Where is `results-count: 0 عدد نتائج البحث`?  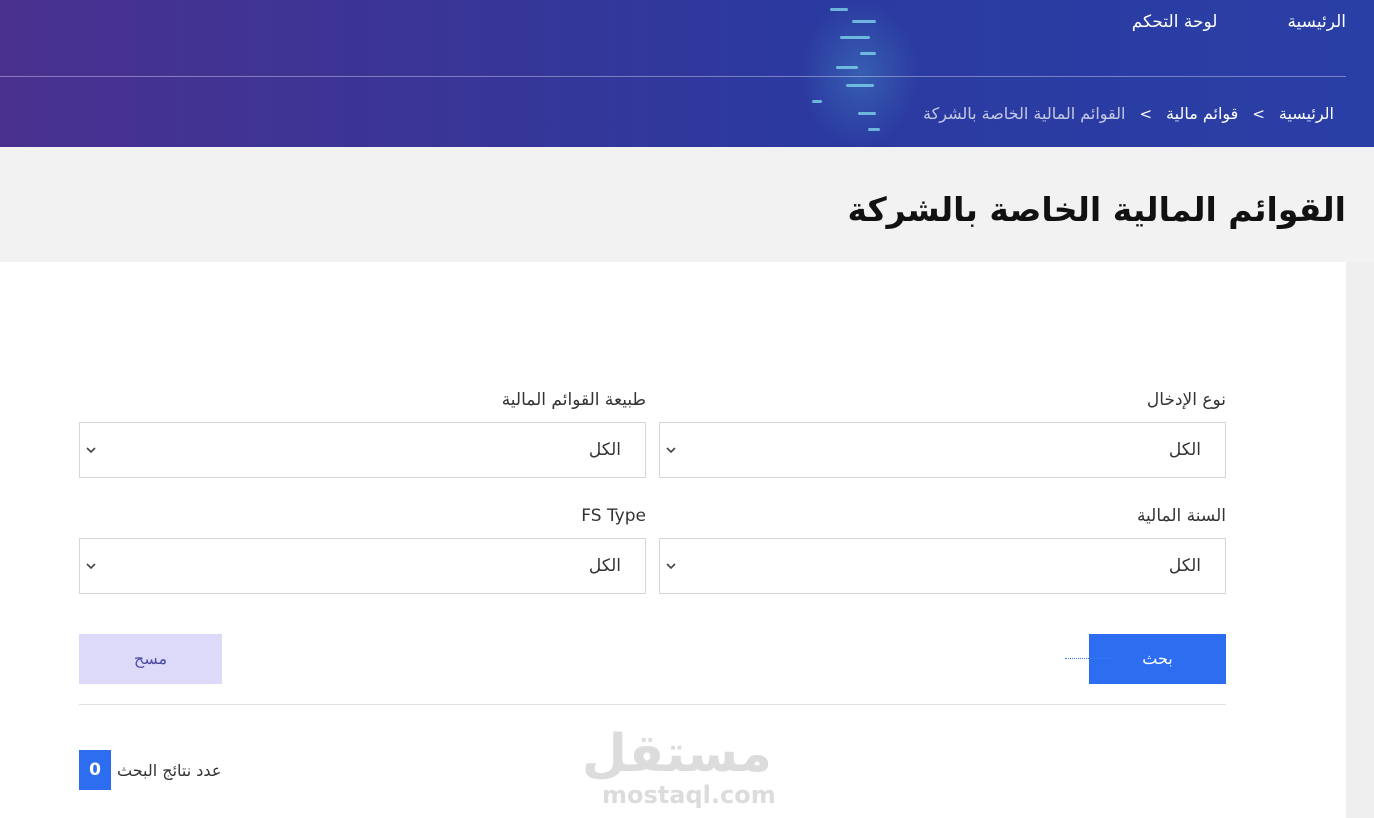
results-count: 0 عدد نتائج البحث is located at coordinates (150, 770).